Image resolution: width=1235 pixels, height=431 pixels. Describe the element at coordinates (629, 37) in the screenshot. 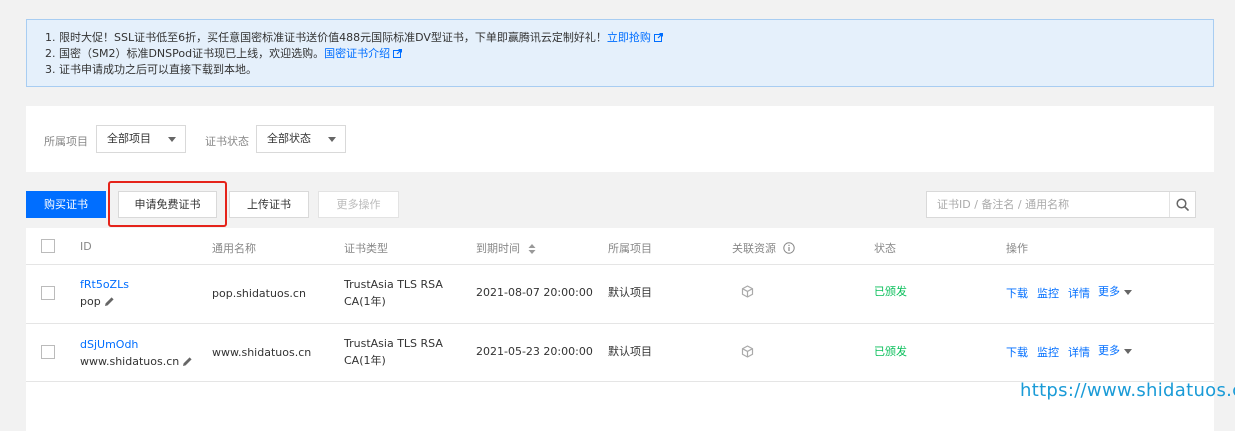

I see `buy-now-link: 立即抢购` at that location.